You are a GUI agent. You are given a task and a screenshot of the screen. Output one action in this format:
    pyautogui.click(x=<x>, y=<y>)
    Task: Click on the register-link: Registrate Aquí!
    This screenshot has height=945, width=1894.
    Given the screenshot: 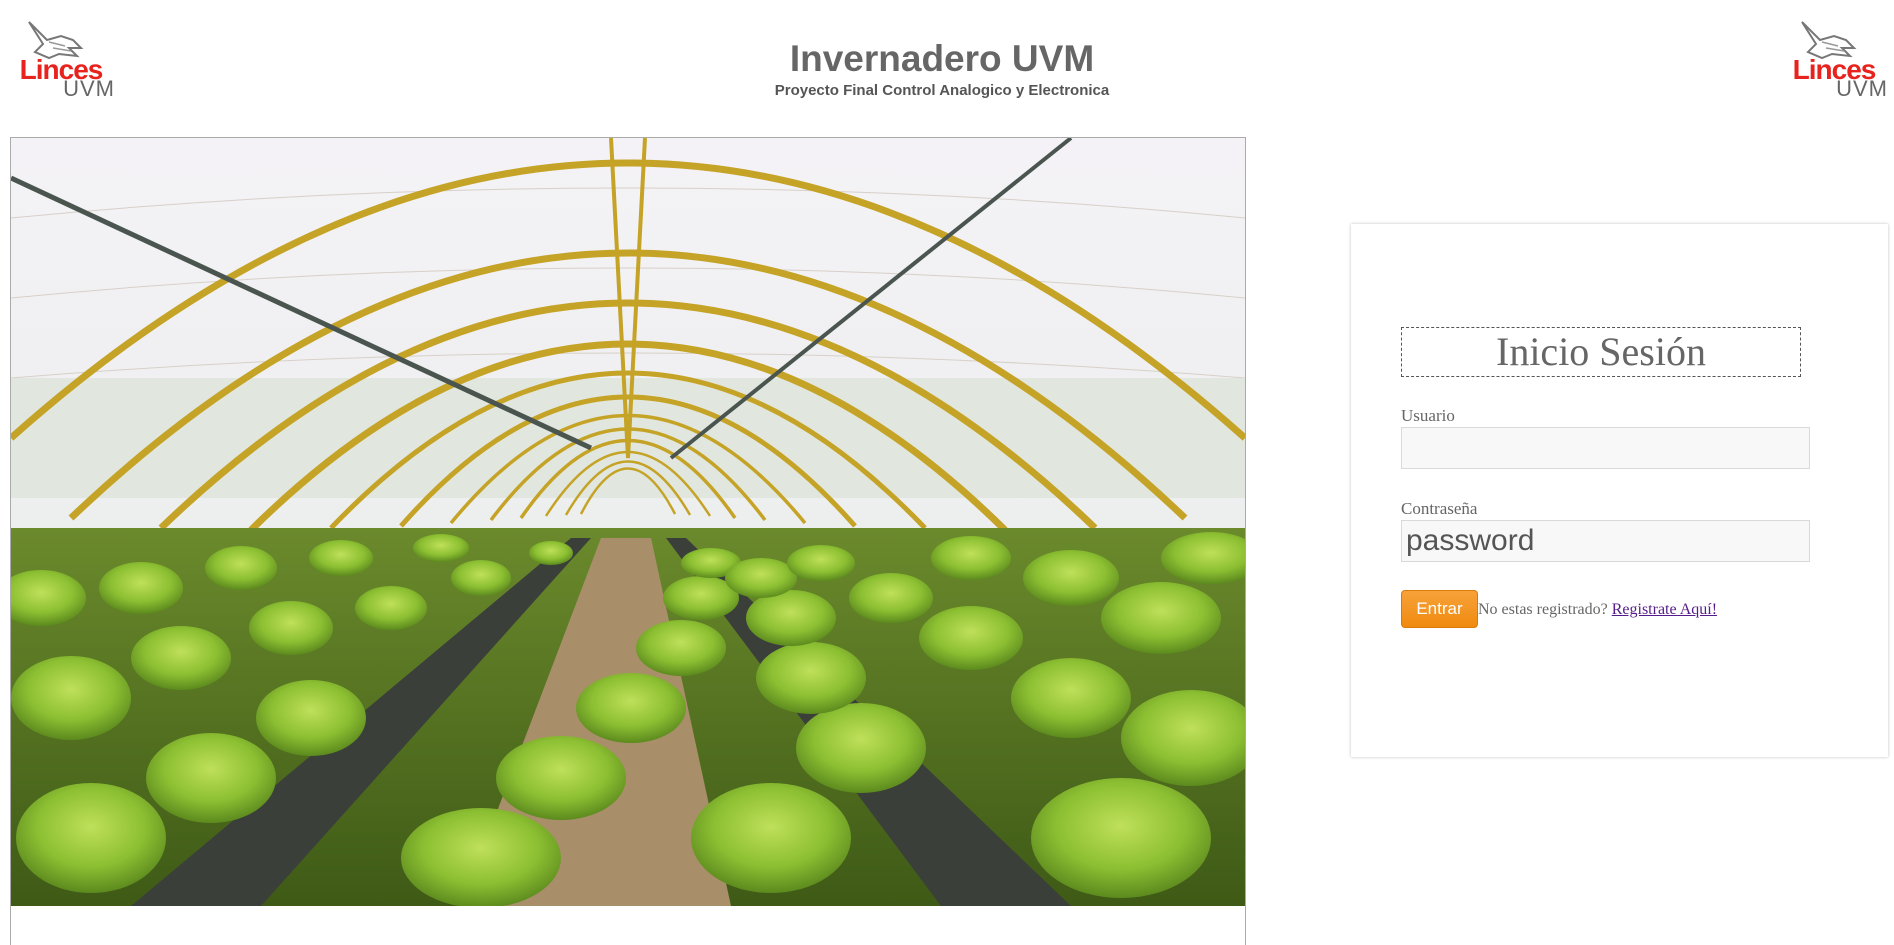 What is the action you would take?
    pyautogui.click(x=1664, y=609)
    